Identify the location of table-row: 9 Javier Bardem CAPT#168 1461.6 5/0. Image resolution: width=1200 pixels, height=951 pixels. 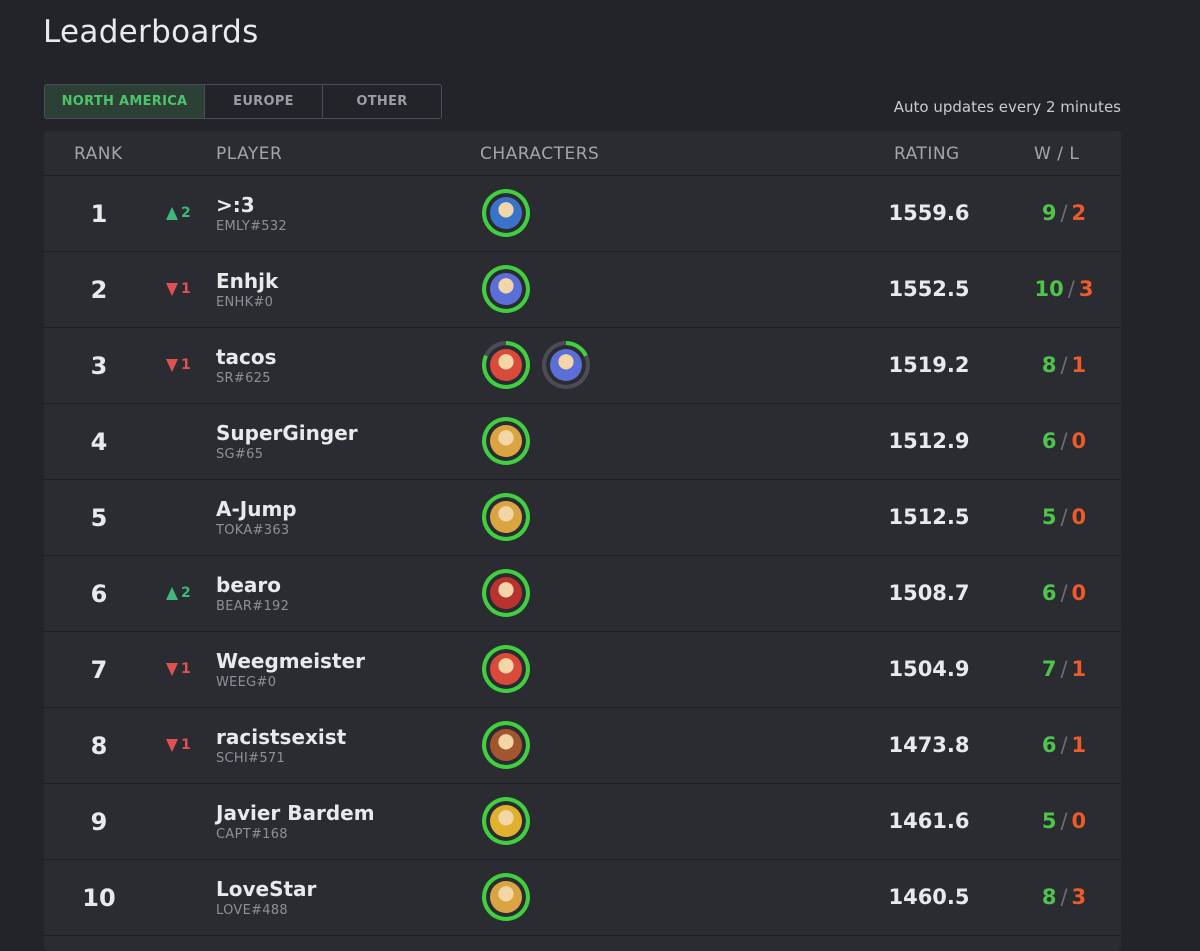
(582, 822).